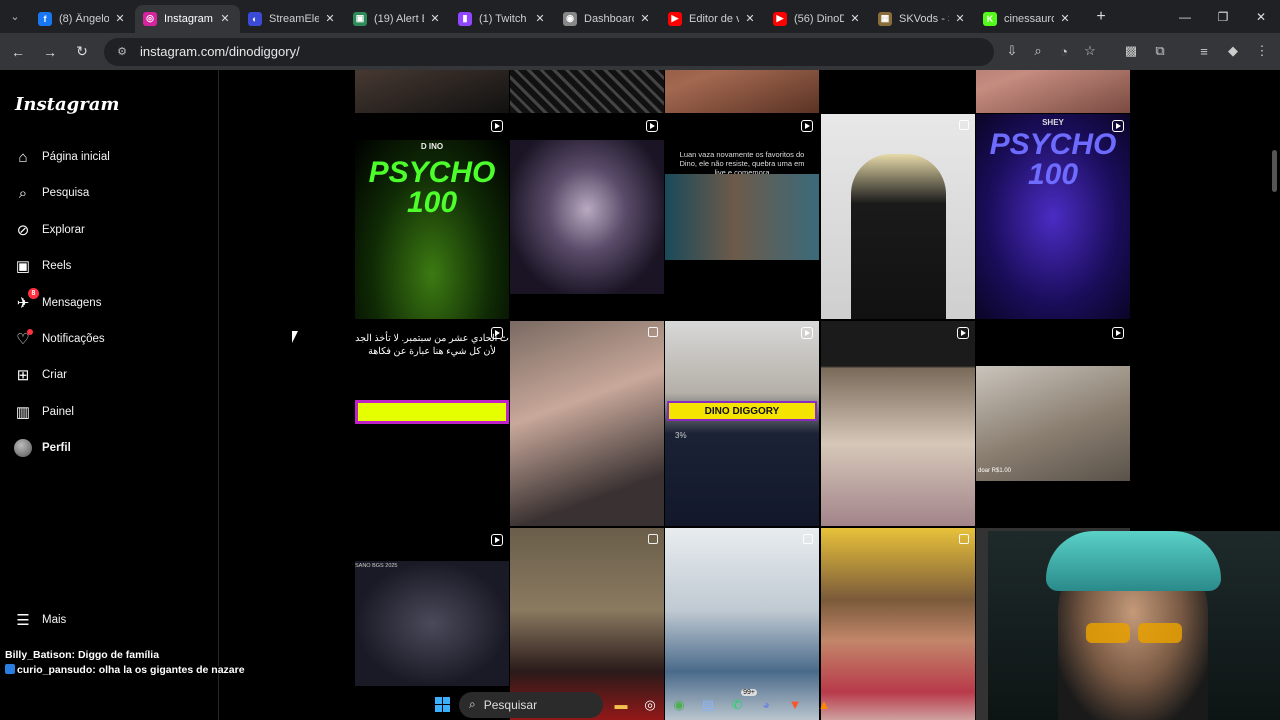 The image size is (1280, 720). What do you see at coordinates (67, 104) in the screenshot?
I see `instagram-logo: Instagram` at bounding box center [67, 104].